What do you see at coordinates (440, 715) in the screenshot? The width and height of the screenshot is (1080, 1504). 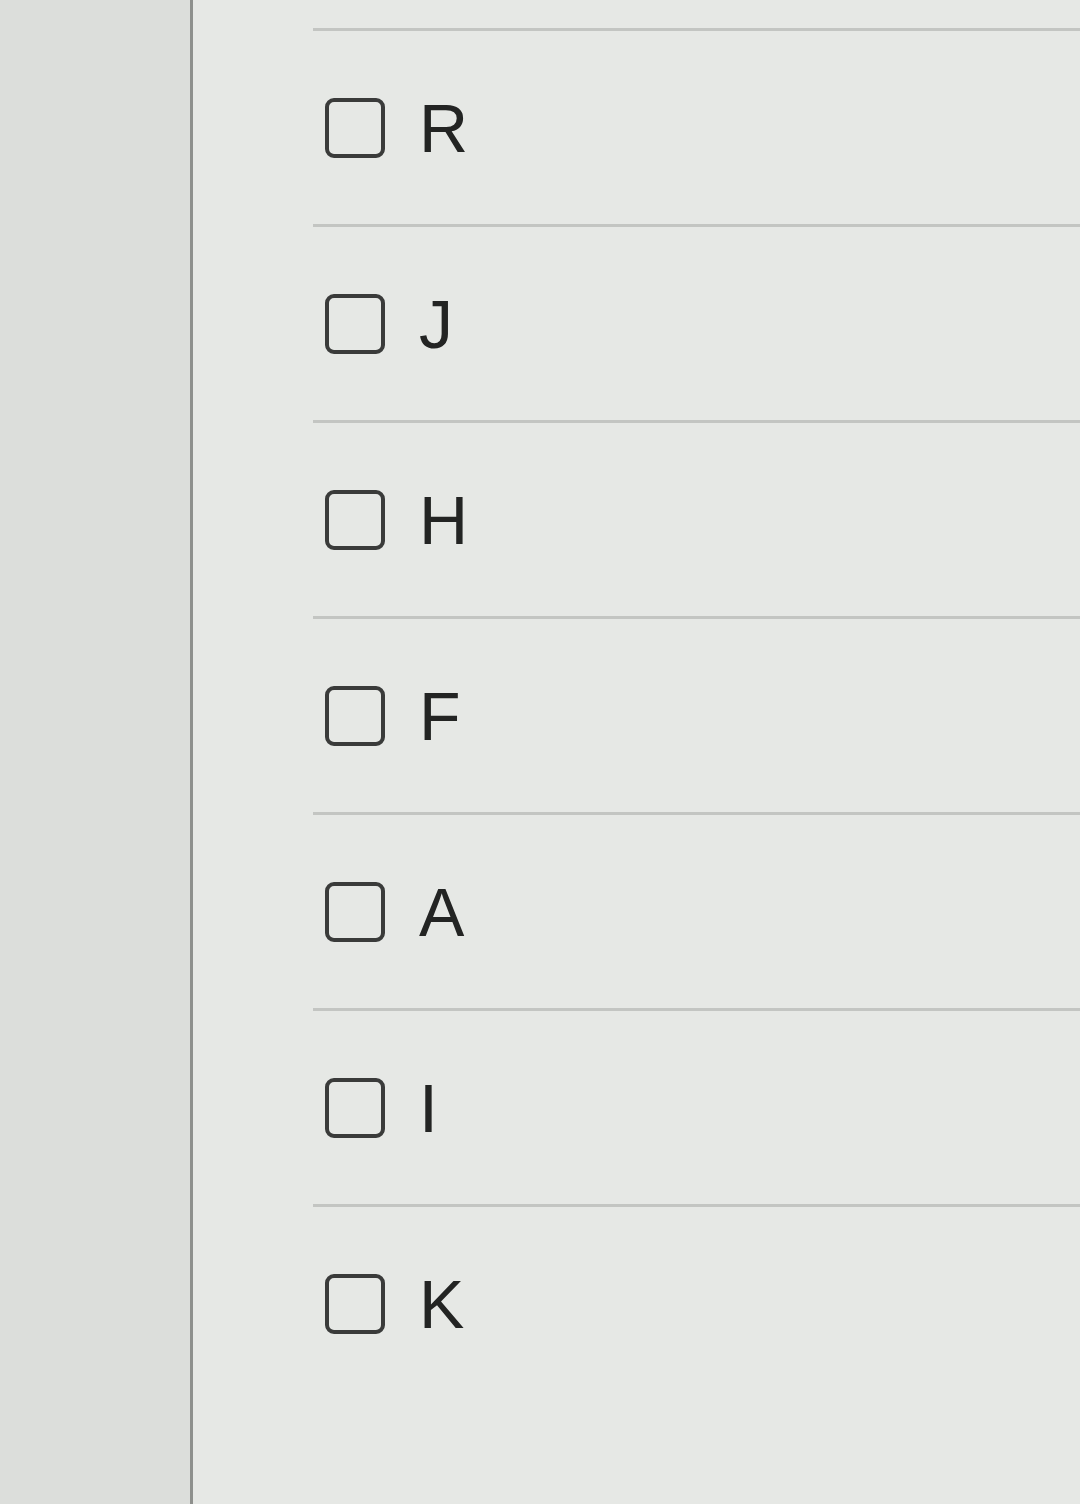 I see `option-label: F` at bounding box center [440, 715].